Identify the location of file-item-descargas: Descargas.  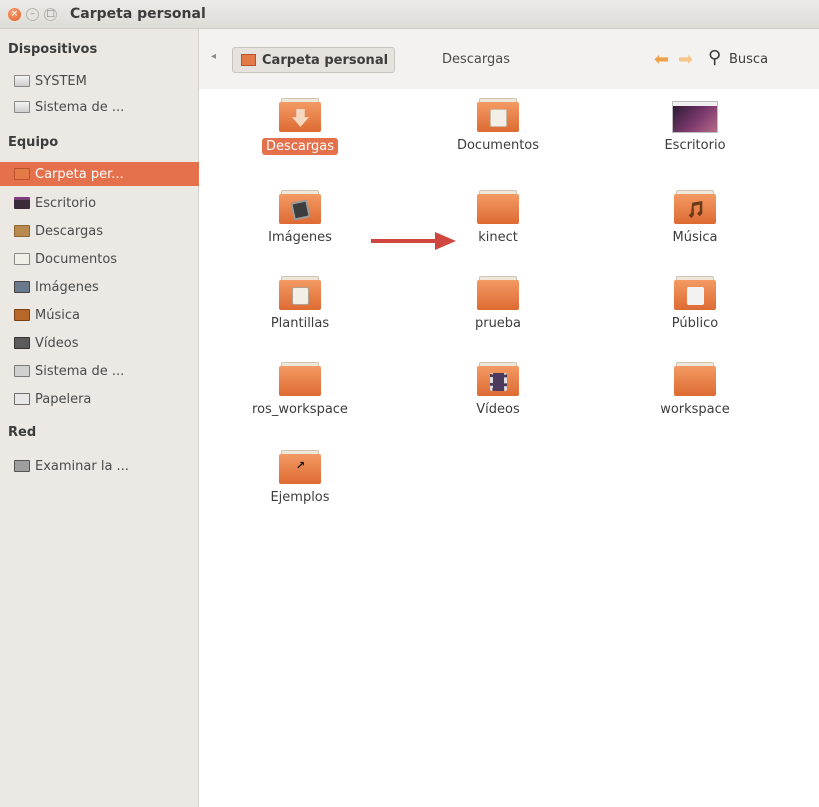
(300, 126).